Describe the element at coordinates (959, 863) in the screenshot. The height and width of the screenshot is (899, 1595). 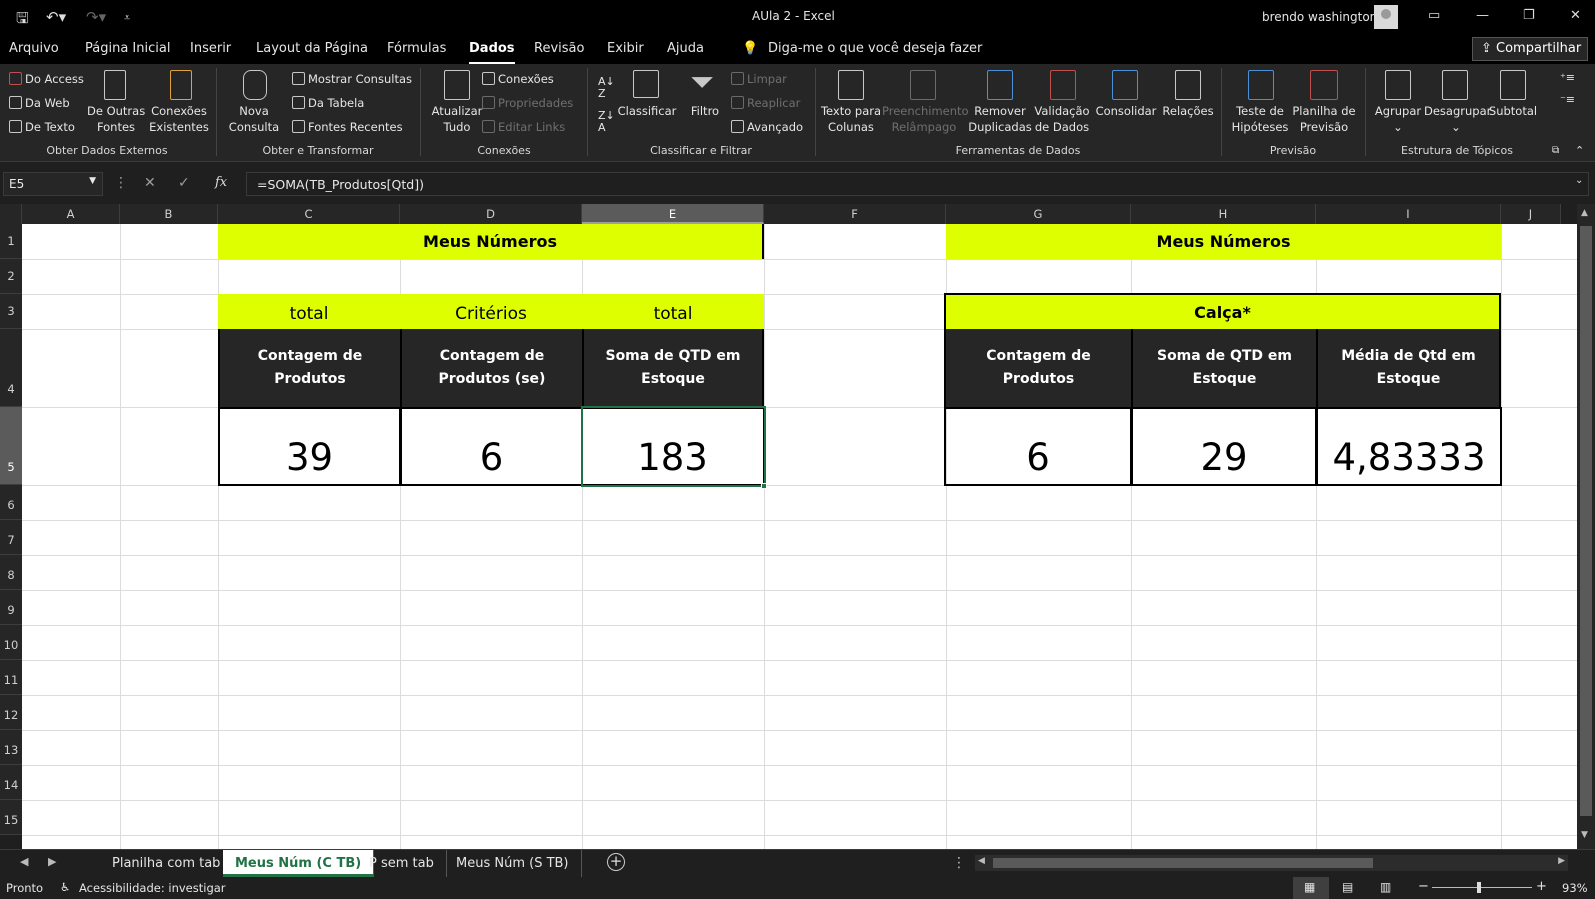
I see `tab-splitter-icon: ⋮` at that location.